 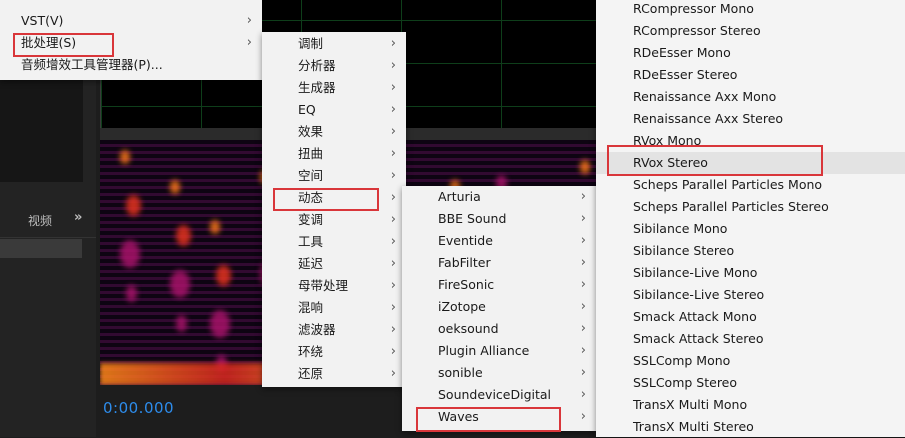 I want to click on menu2-item-11: 母带处理 ›, so click(x=334, y=286).